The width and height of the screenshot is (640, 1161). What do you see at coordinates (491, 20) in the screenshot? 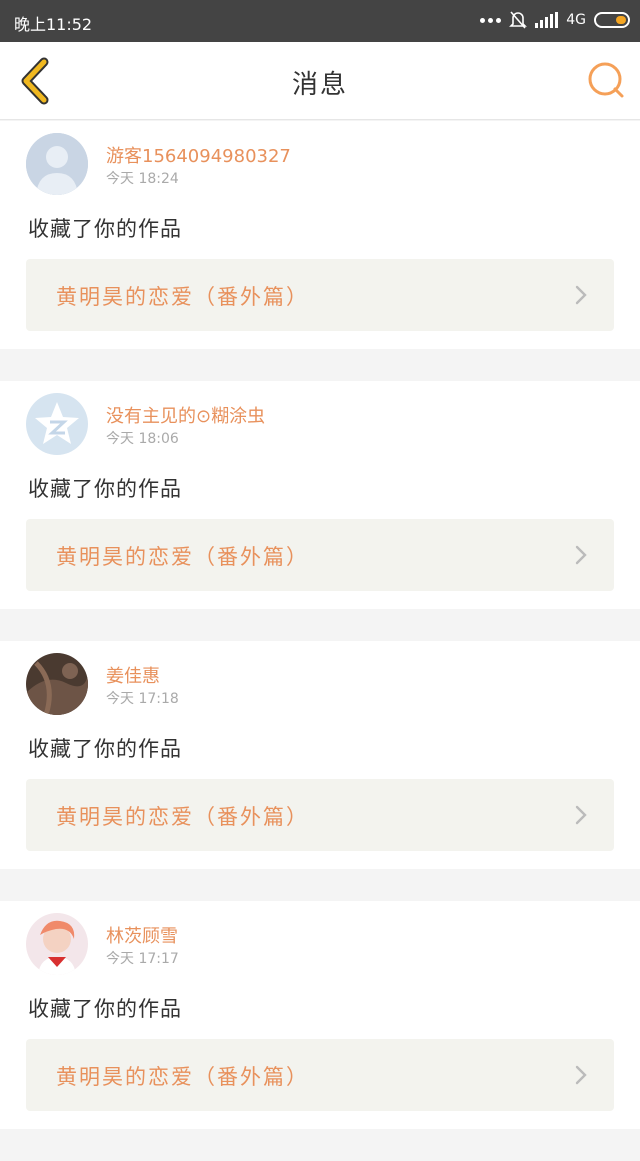
I see `more-dots-icon` at bounding box center [491, 20].